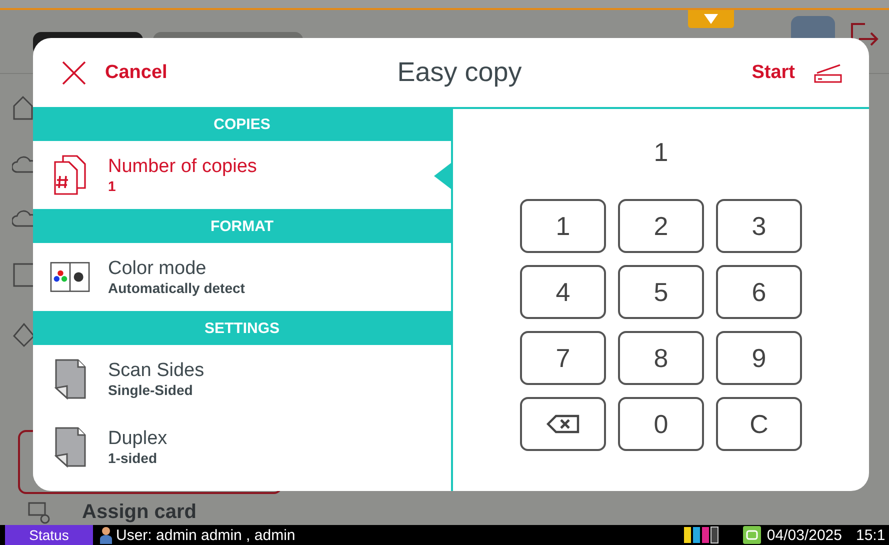 The image size is (889, 545). Describe the element at coordinates (70, 175) in the screenshot. I see `copies-icon` at that location.